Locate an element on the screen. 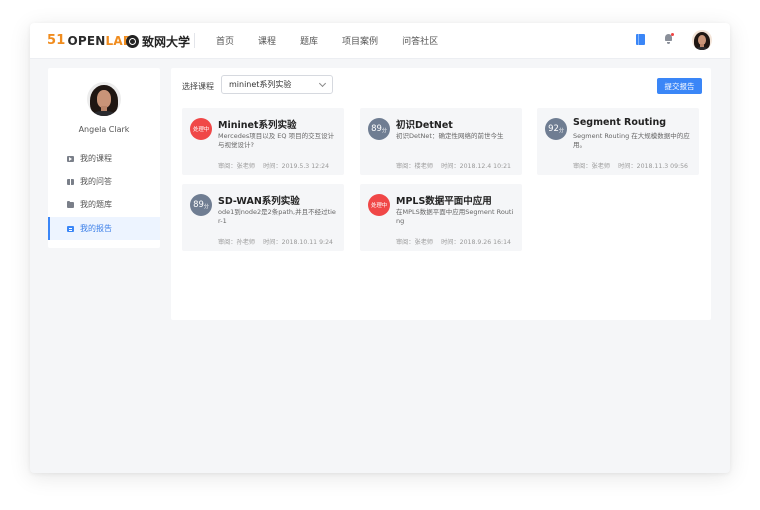 Image resolution: width=760 pixels, height=510 pixels. course-select-label: 选择课程 is located at coordinates (198, 86).